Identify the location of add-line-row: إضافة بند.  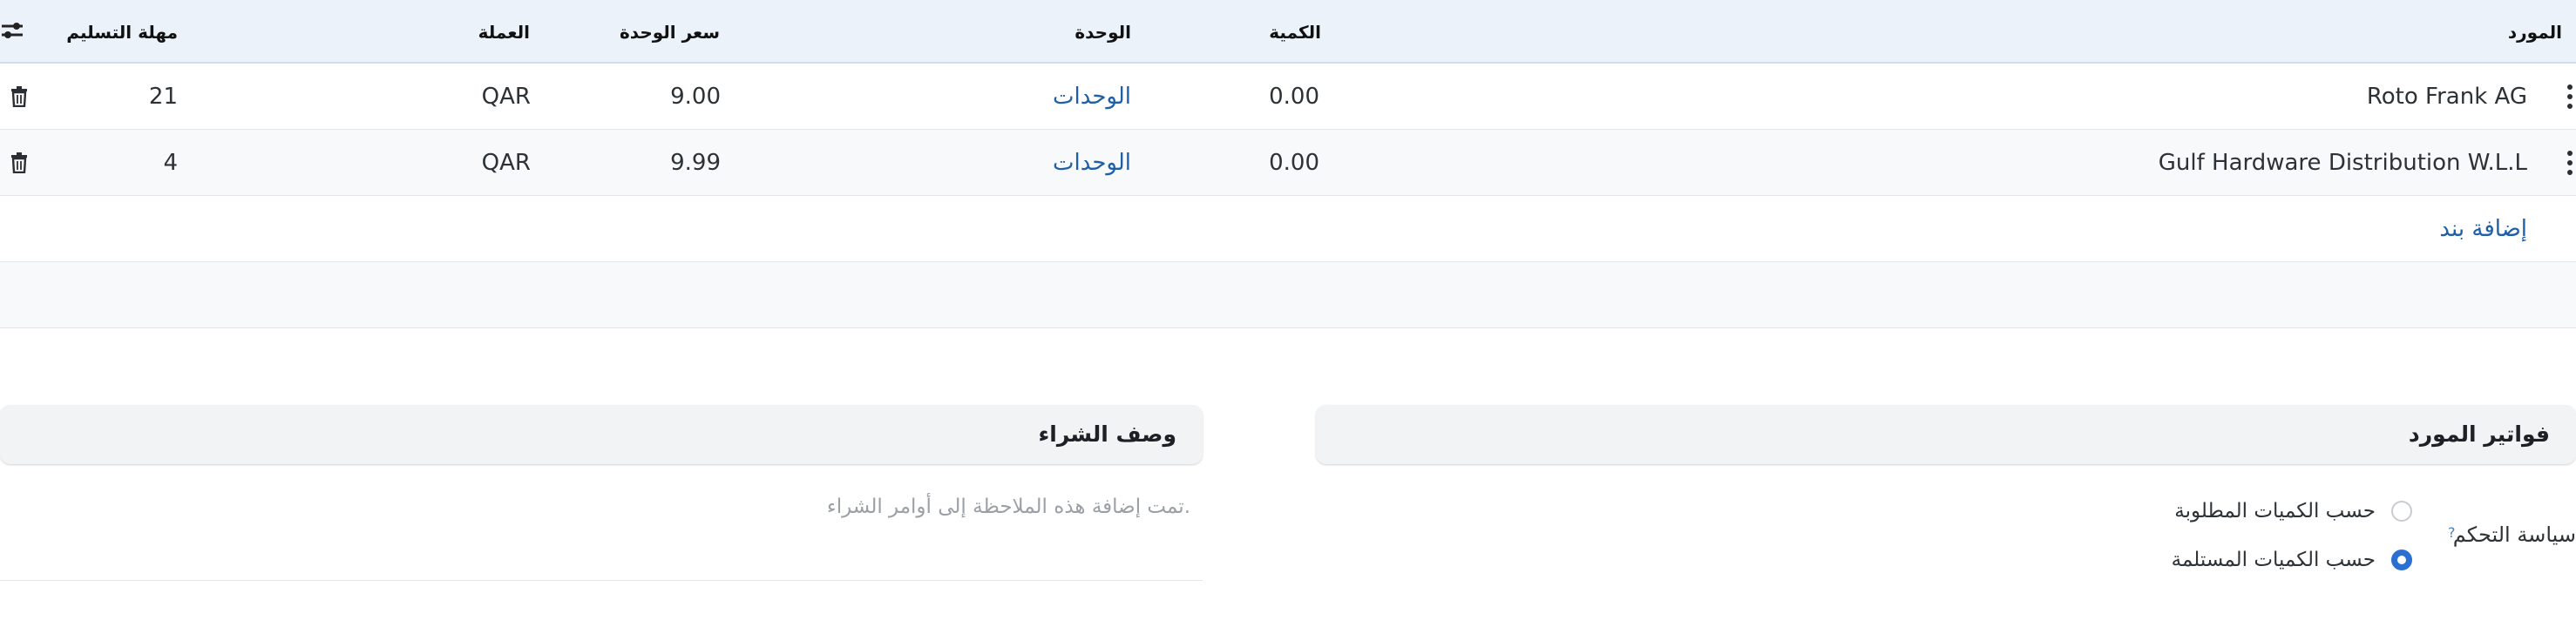
(1288, 229).